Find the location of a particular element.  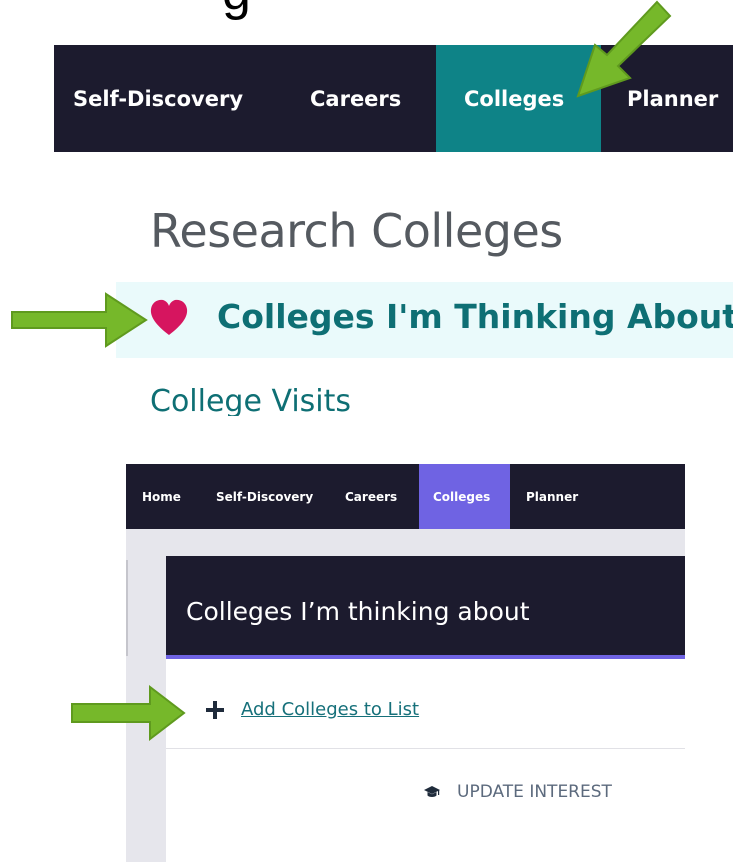

bottom-nav-item-careers: Careers is located at coordinates (377, 496).